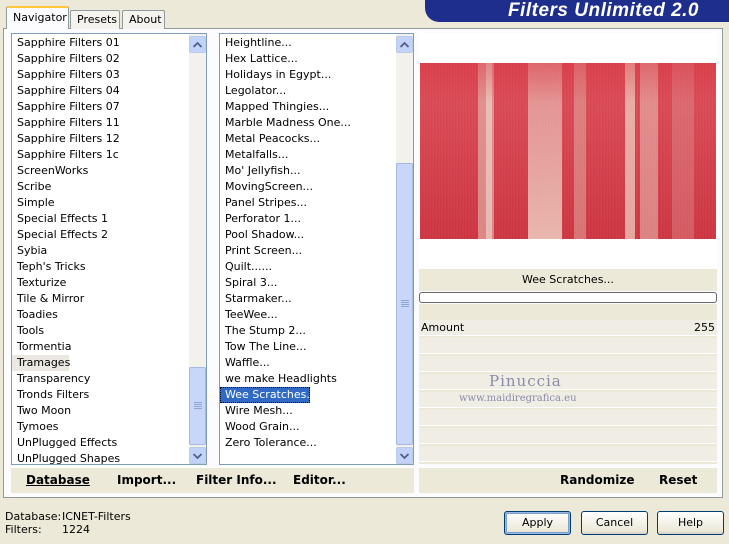 This screenshot has height=544, width=729. I want to click on preview-image, so click(568, 151).